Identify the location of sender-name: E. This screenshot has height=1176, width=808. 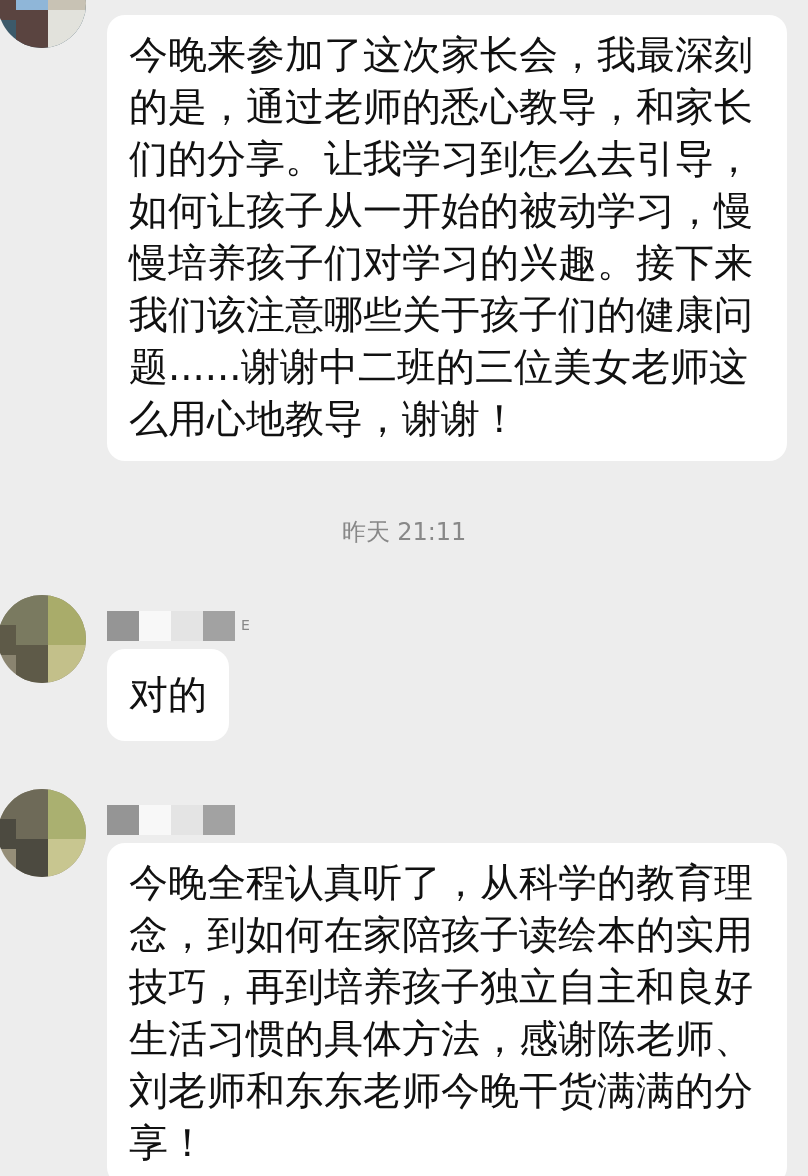
(245, 625).